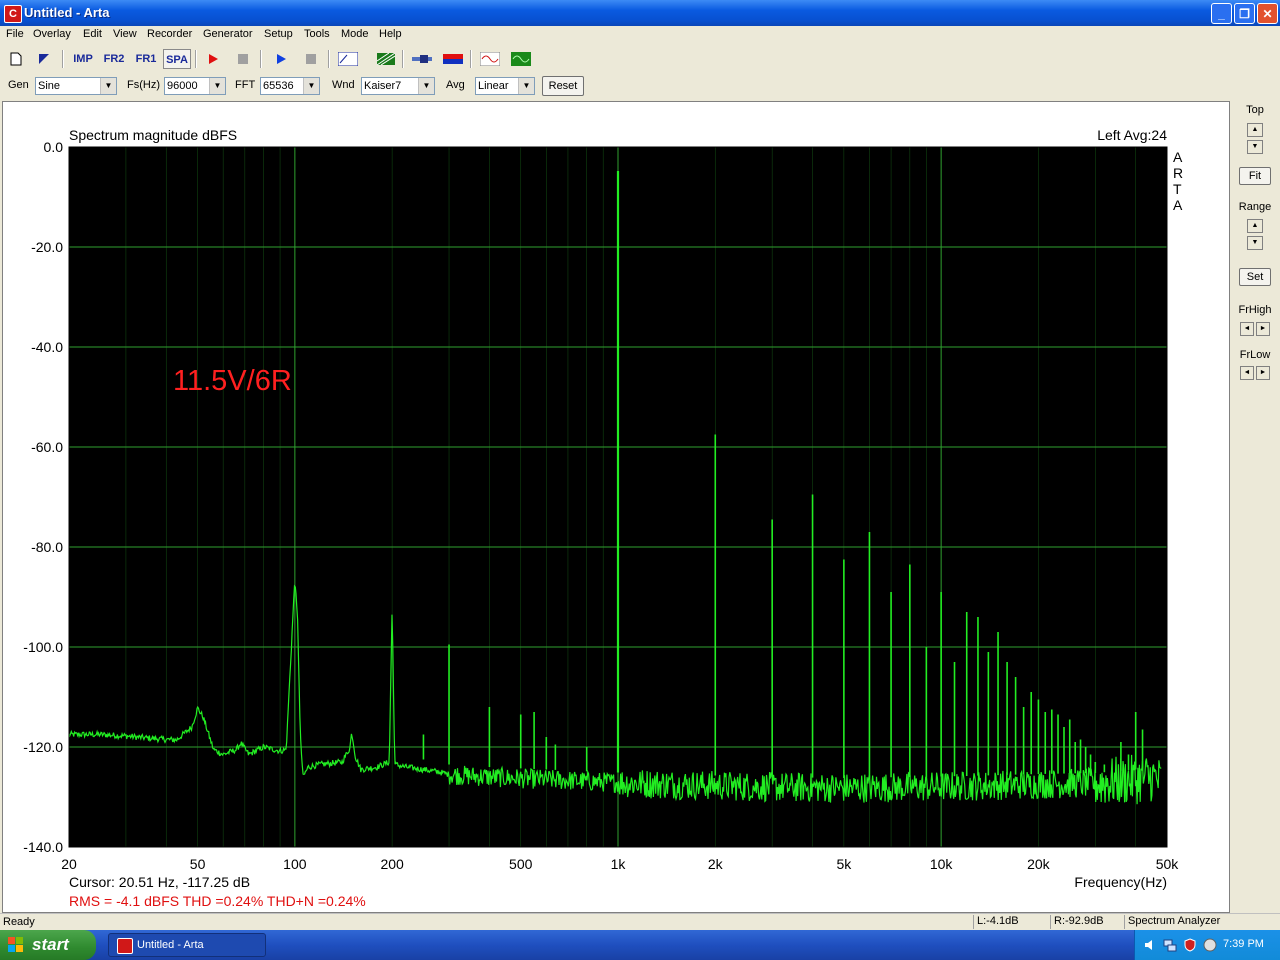 This screenshot has height=960, width=1280. I want to click on play-button, so click(281, 59).